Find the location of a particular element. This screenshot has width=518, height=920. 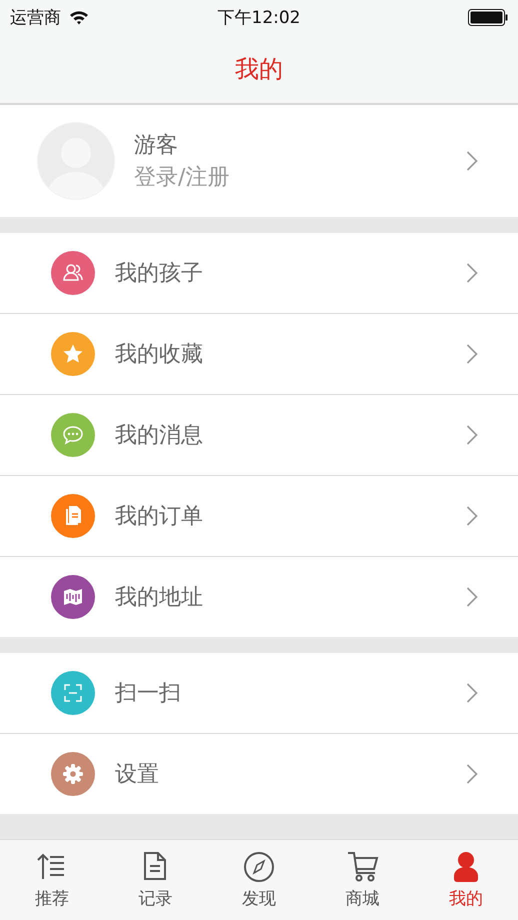

menu-item: 扫一扫 is located at coordinates (259, 693).